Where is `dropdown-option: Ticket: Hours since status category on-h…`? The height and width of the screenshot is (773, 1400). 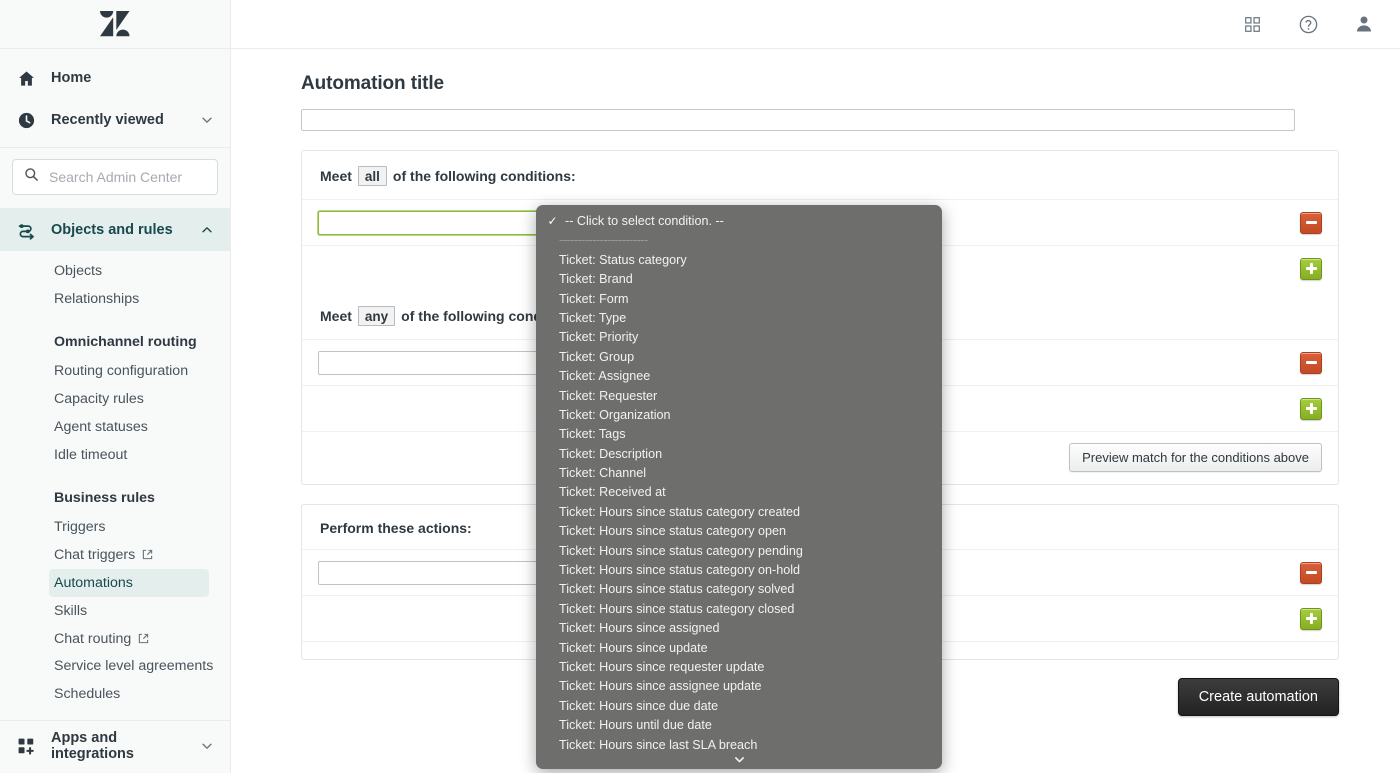 dropdown-option: Ticket: Hours since status category on-h… is located at coordinates (739, 570).